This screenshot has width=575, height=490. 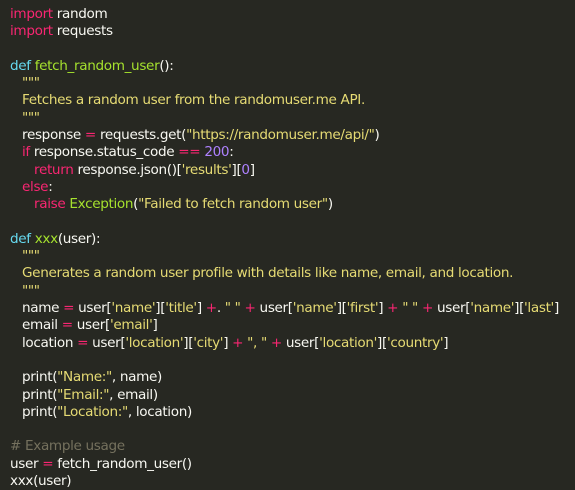 What do you see at coordinates (159, 411) in the screenshot?
I see `code-token: , location)` at bounding box center [159, 411].